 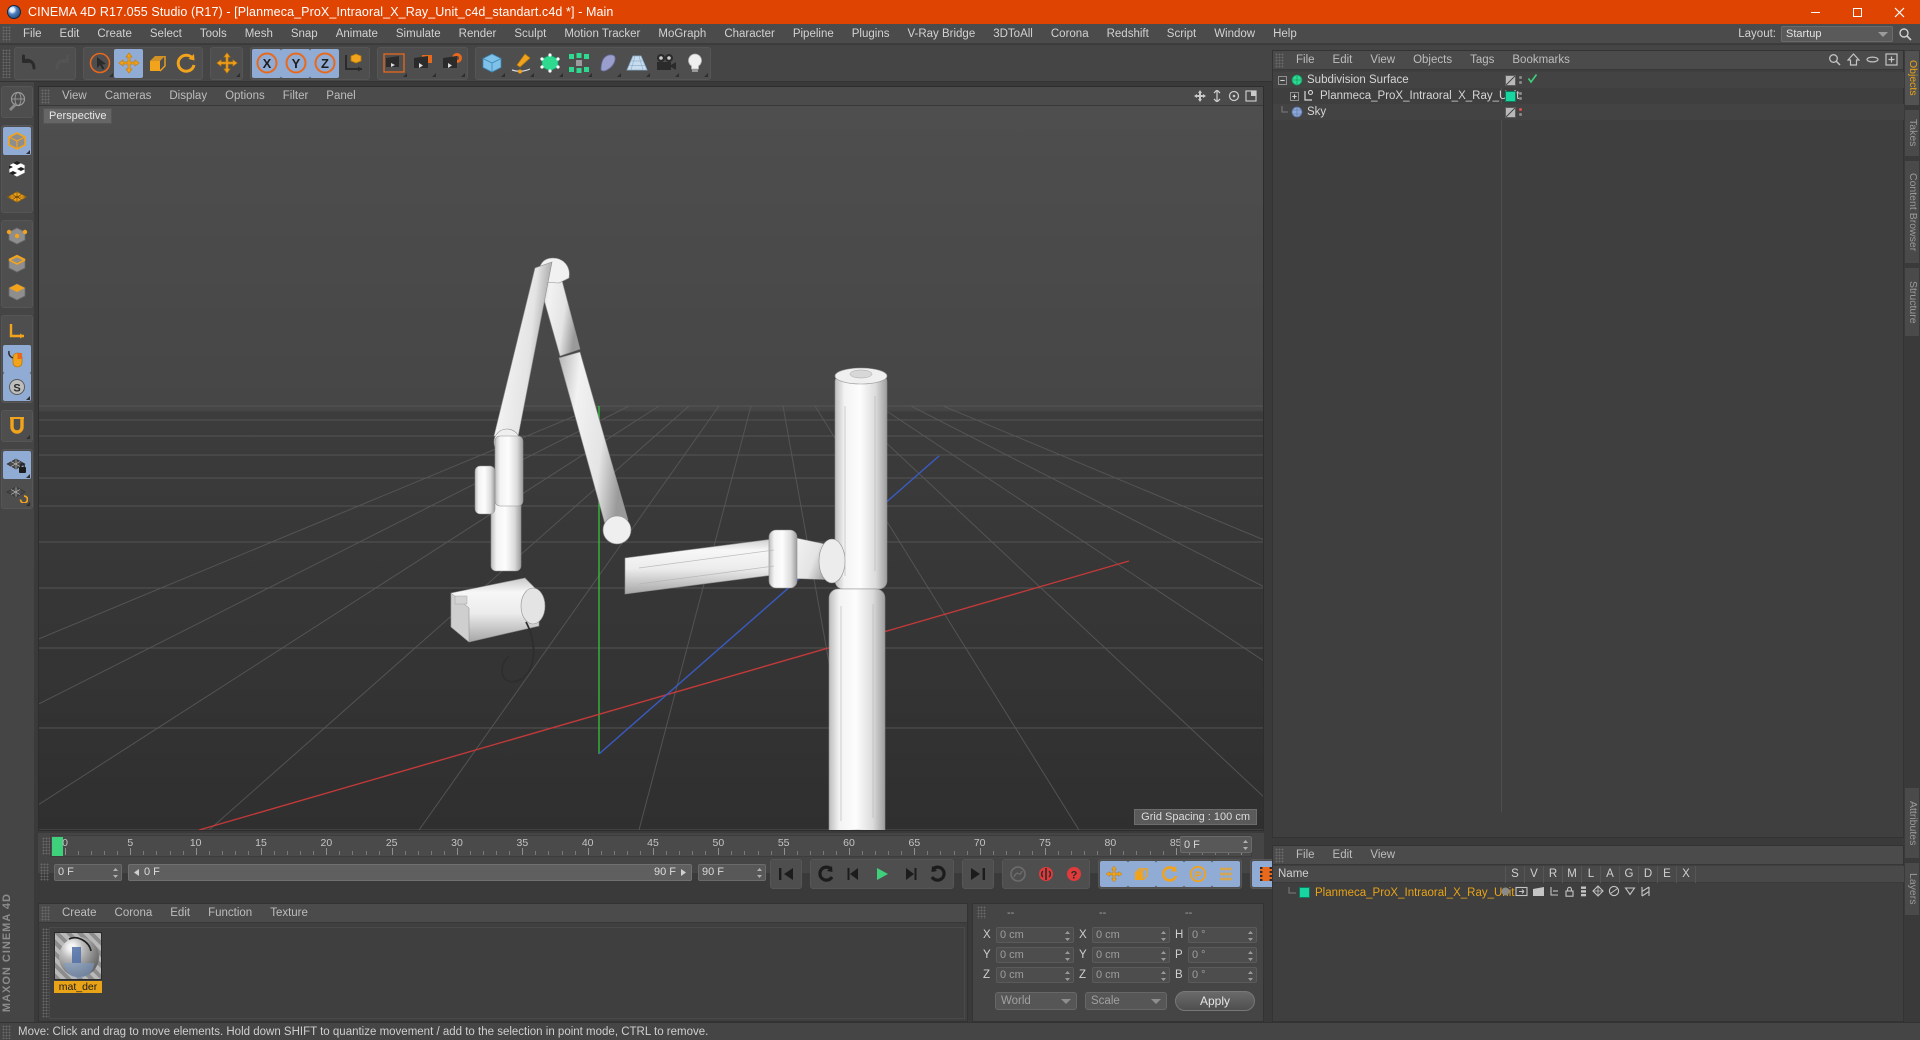 I want to click on rotation-p-field: 0 °, so click(x=1222, y=954).